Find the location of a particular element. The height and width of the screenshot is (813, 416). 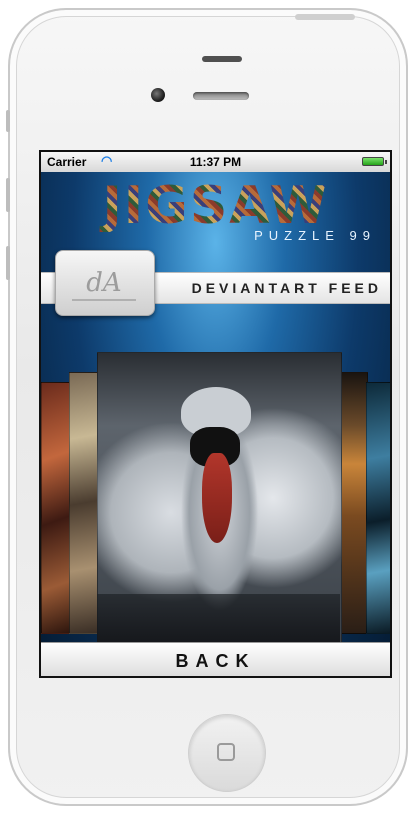

home-square-icon is located at coordinates (226, 752).